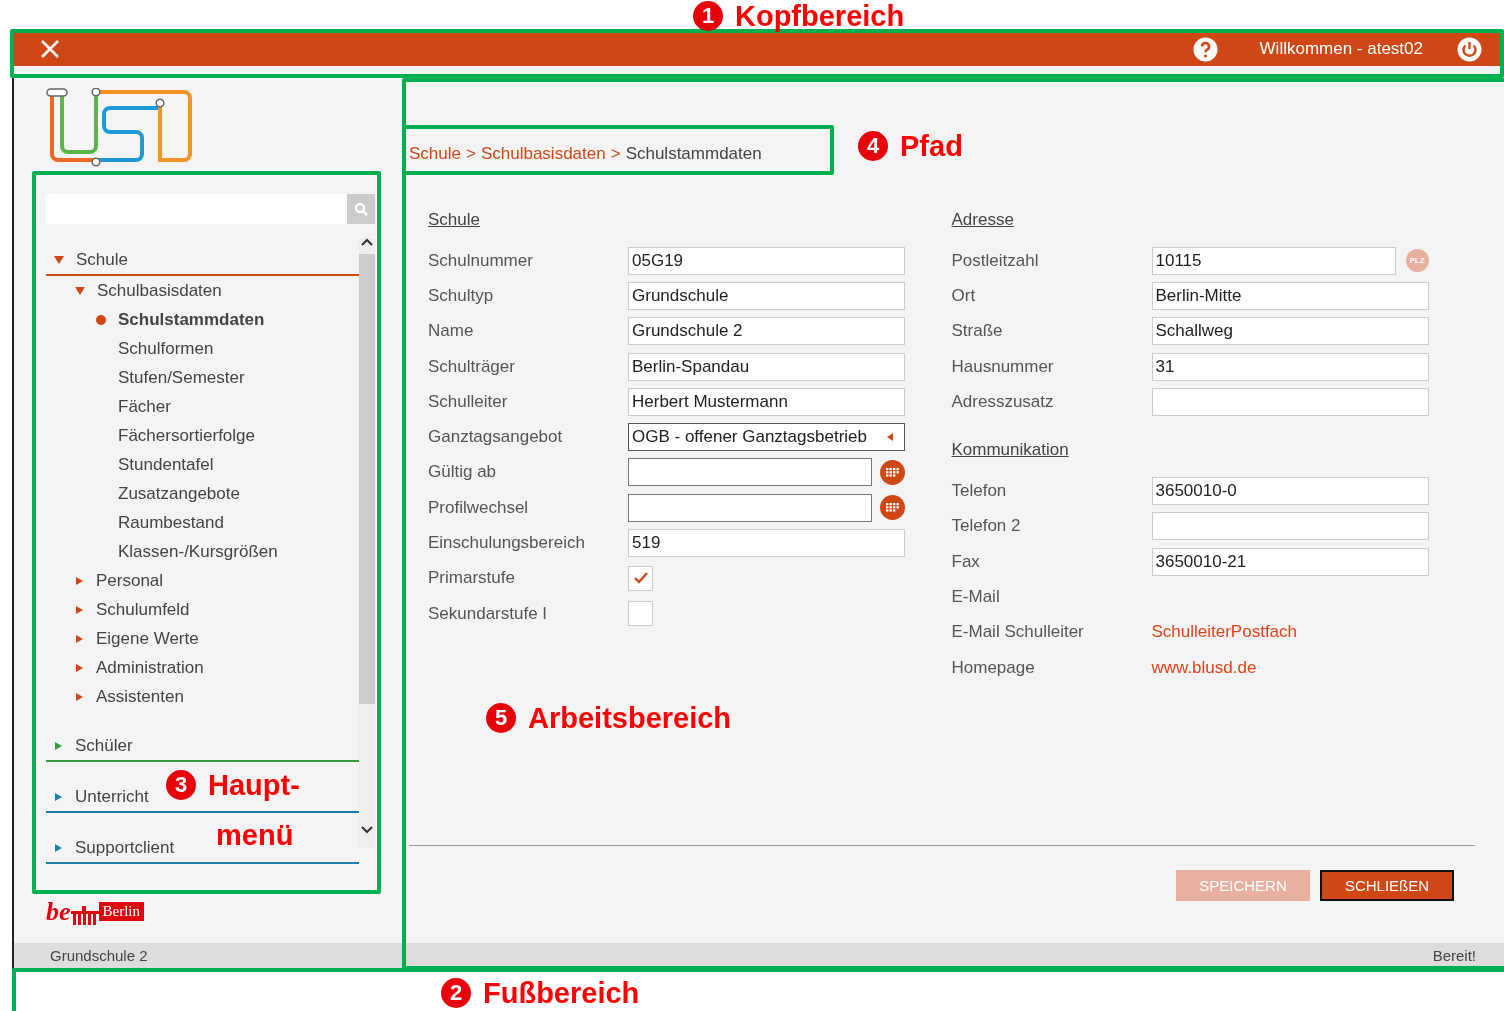  Describe the element at coordinates (99, 955) in the screenshot. I see `status-text: Grundschule 2` at that location.